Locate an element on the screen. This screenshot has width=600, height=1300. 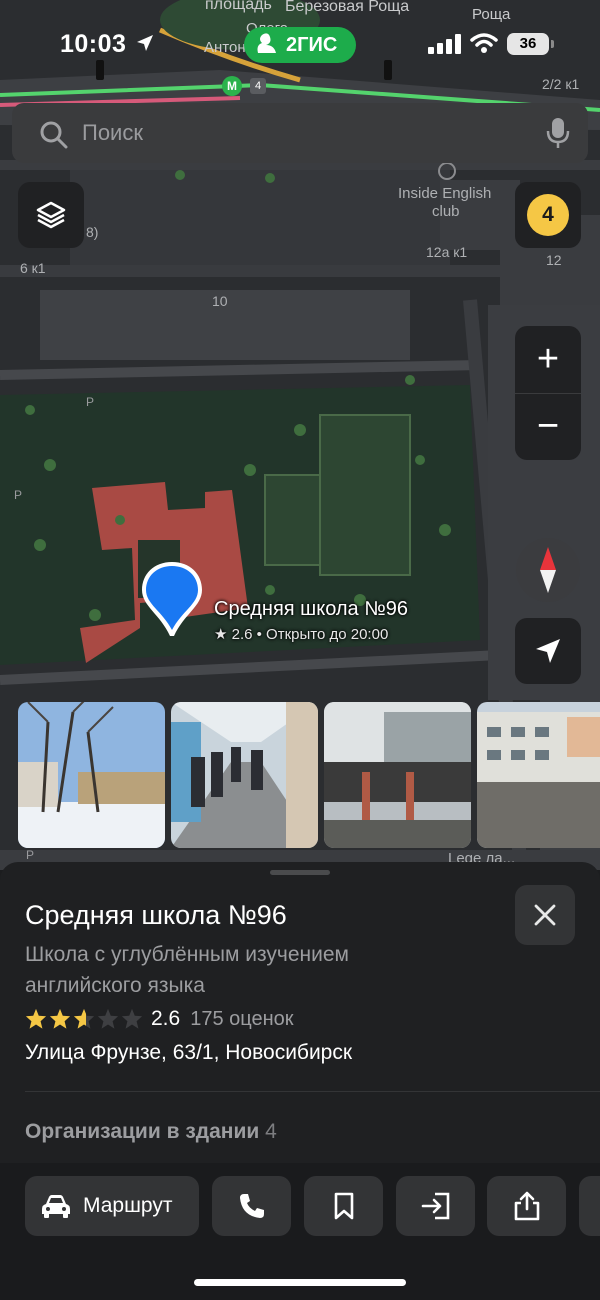
events-badge-button: 4 is located at coordinates (548, 215).